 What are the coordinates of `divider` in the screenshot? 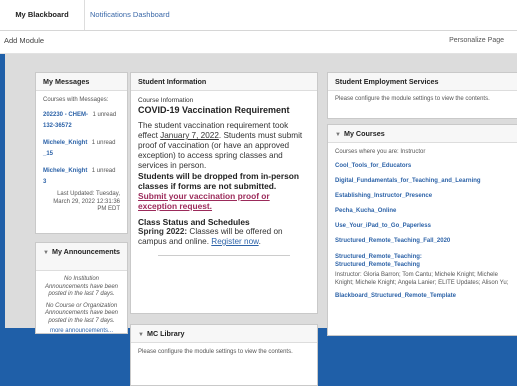 It's located at (224, 255).